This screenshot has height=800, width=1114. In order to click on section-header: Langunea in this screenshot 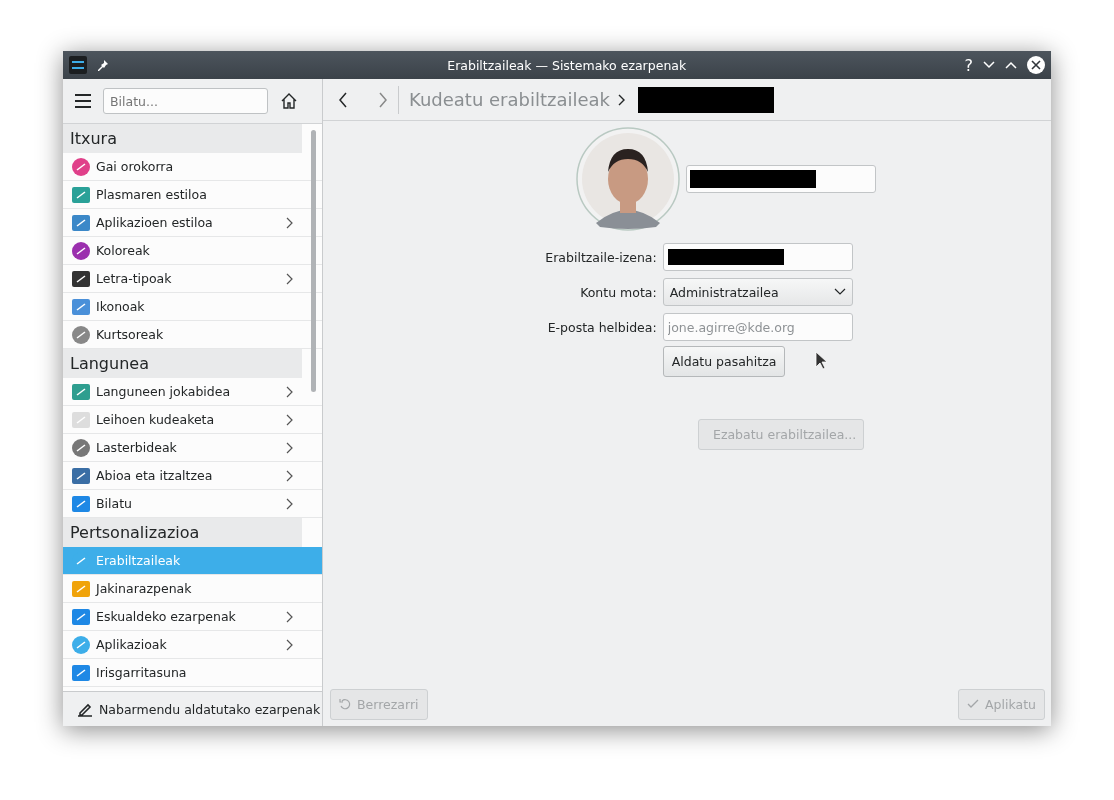, I will do `click(182, 363)`.